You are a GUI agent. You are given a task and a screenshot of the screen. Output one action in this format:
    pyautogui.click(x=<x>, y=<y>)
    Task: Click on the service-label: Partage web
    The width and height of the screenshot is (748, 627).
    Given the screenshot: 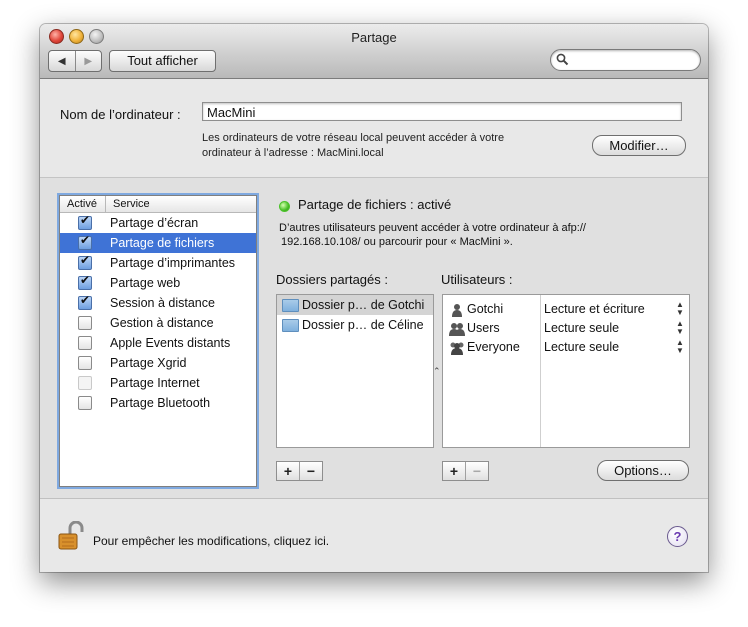 What is the action you would take?
    pyautogui.click(x=145, y=283)
    